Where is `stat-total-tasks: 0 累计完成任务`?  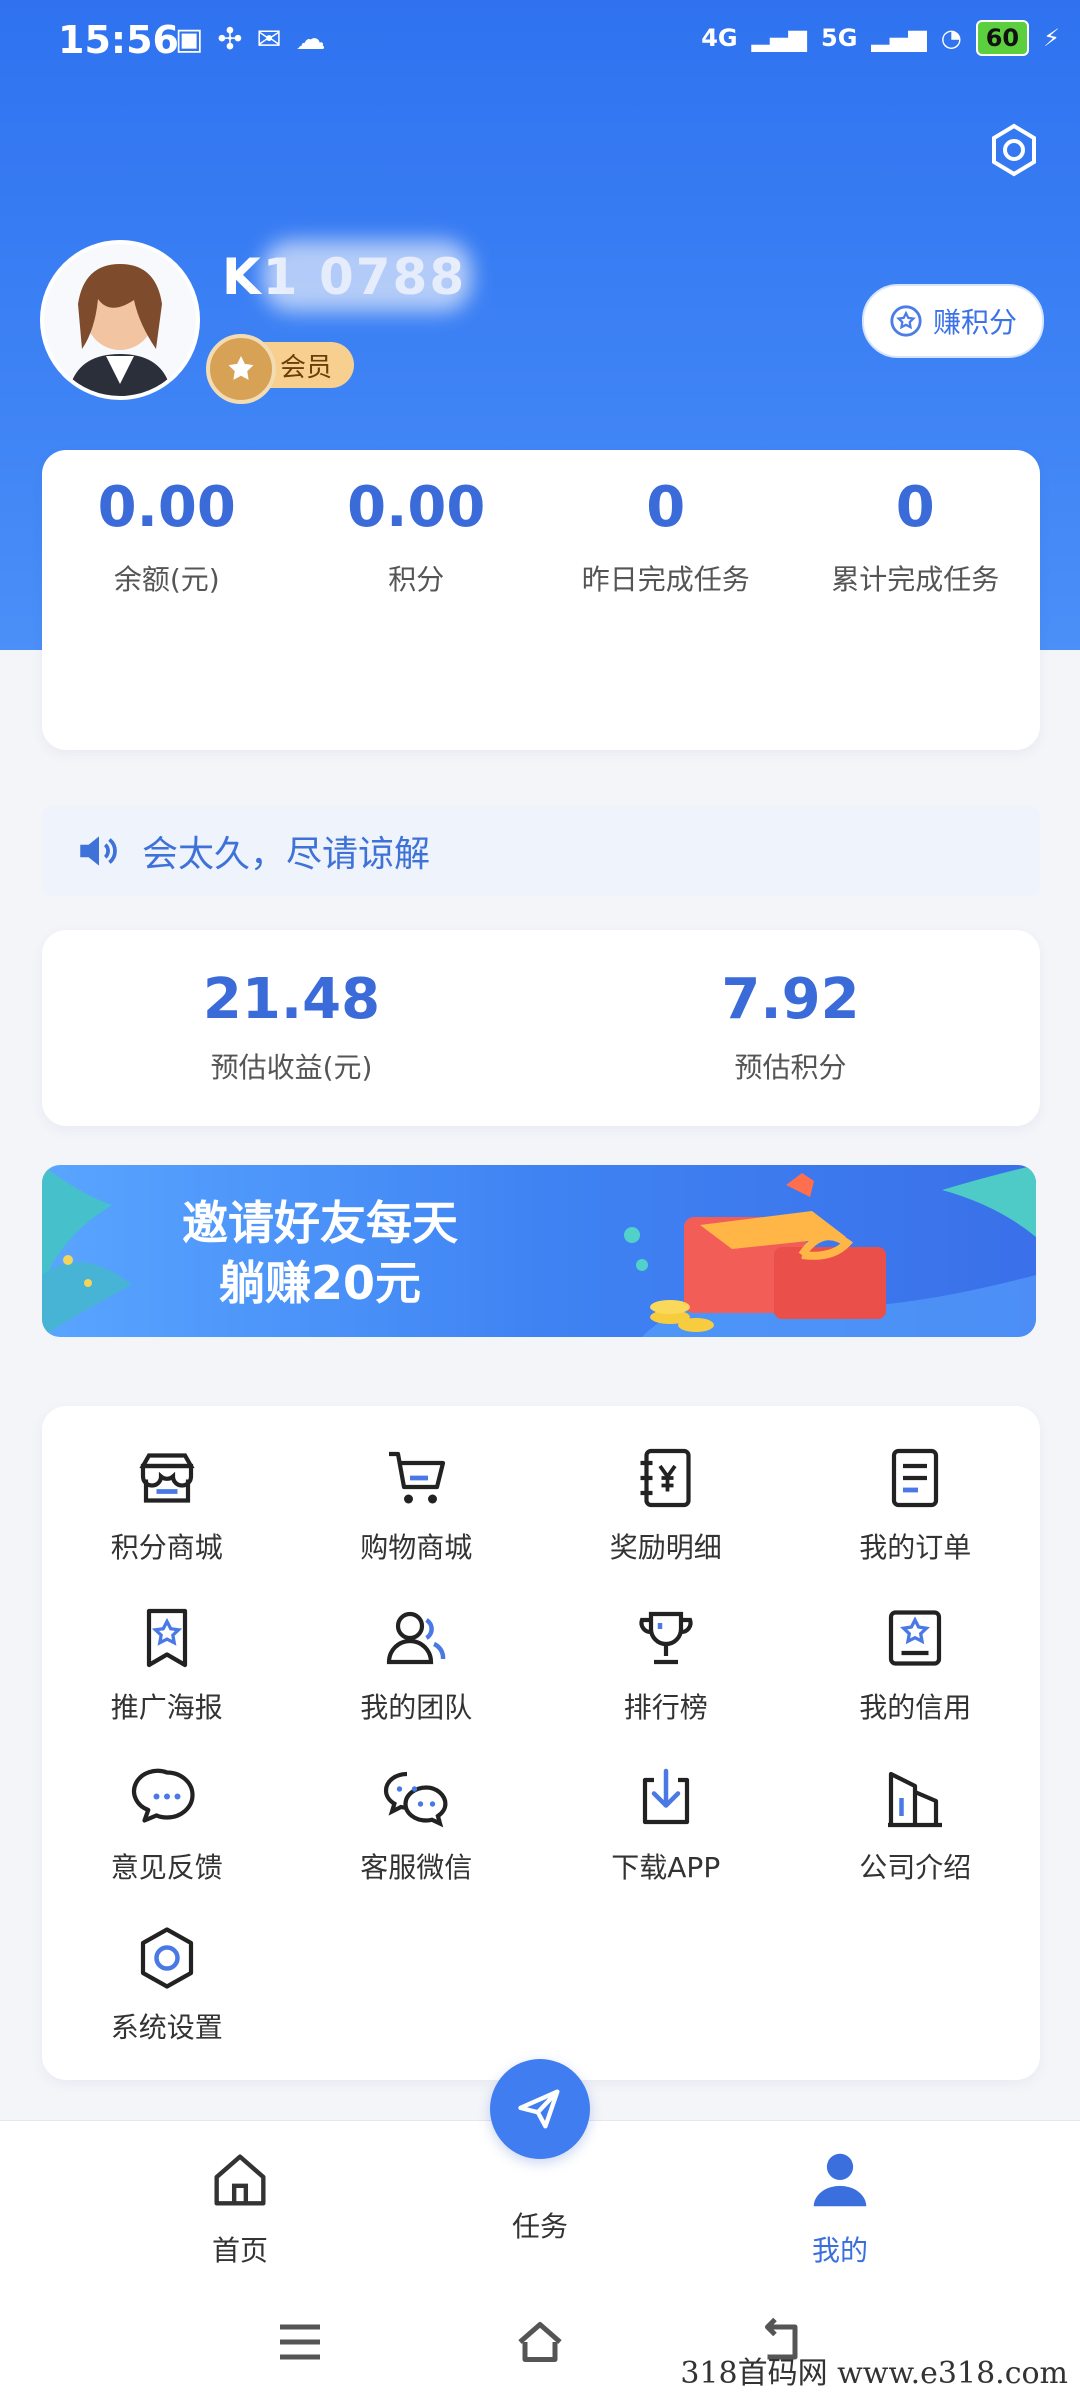
stat-total-tasks: 0 累计完成任务 is located at coordinates (916, 539).